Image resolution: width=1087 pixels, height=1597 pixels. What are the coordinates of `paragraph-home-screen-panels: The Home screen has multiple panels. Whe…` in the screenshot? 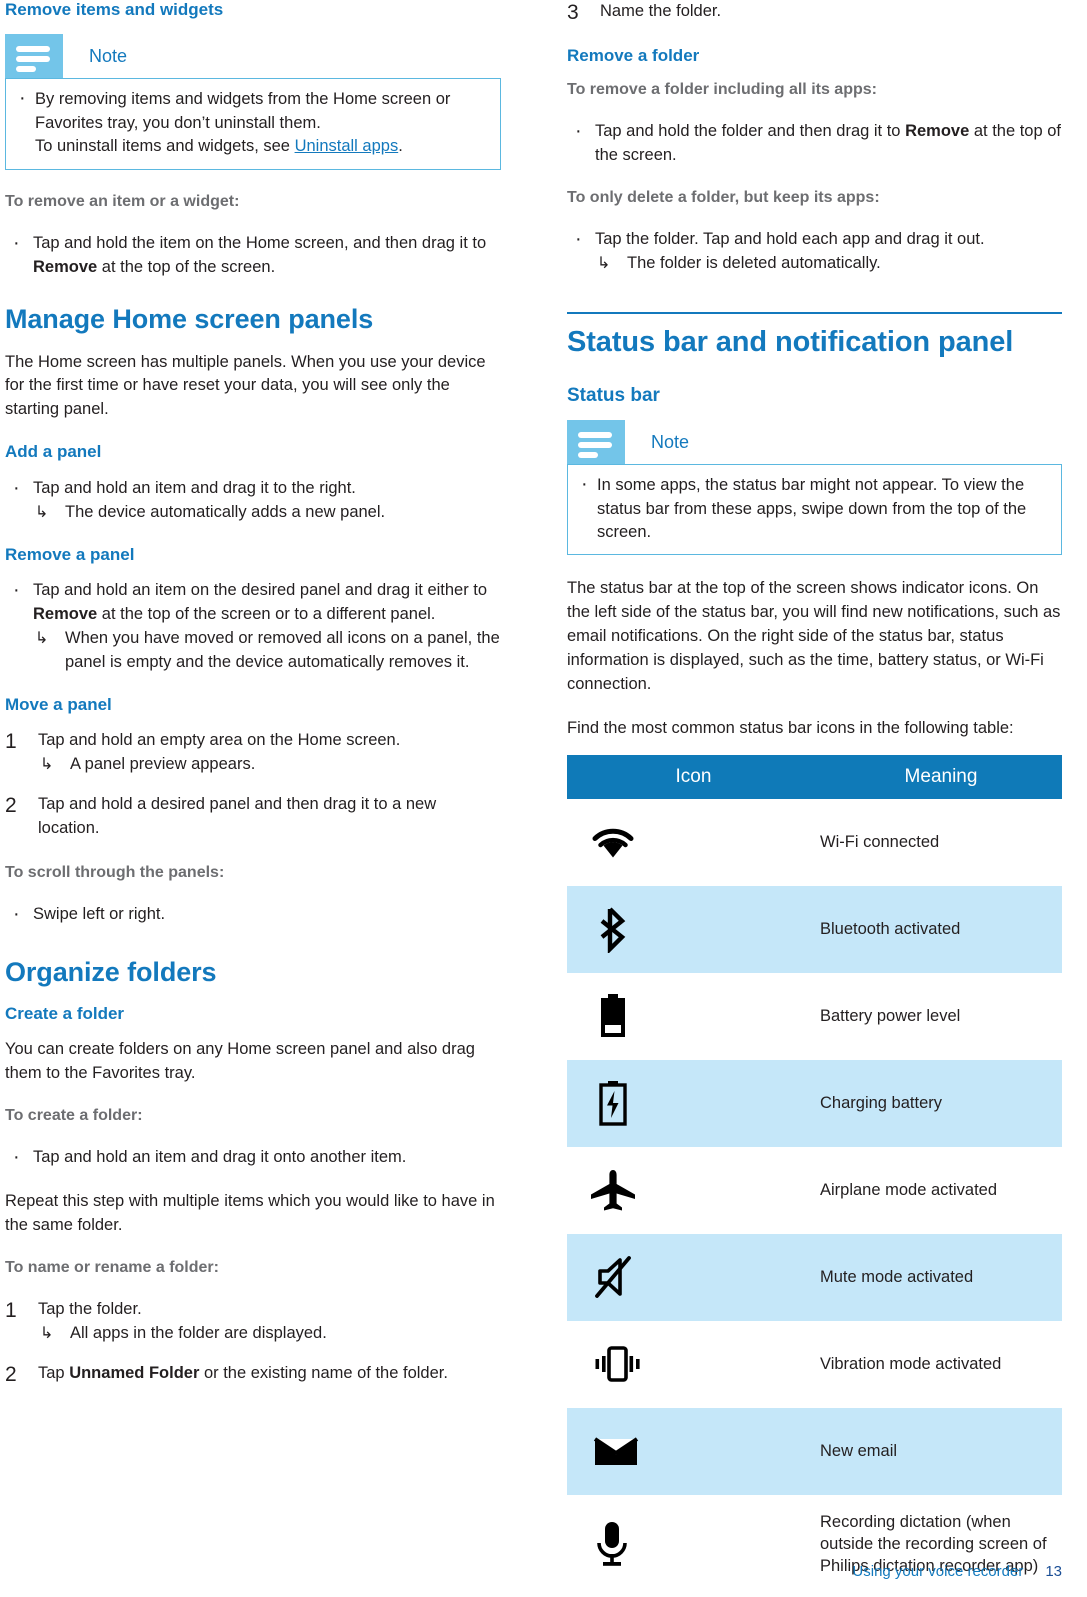 It's located at (245, 385).